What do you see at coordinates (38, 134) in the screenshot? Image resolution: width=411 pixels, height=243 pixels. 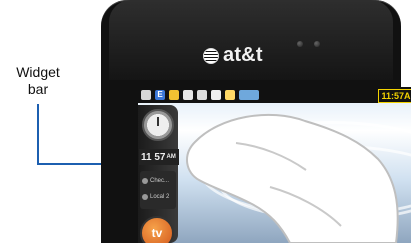 I see `callout-line-vertical` at bounding box center [38, 134].